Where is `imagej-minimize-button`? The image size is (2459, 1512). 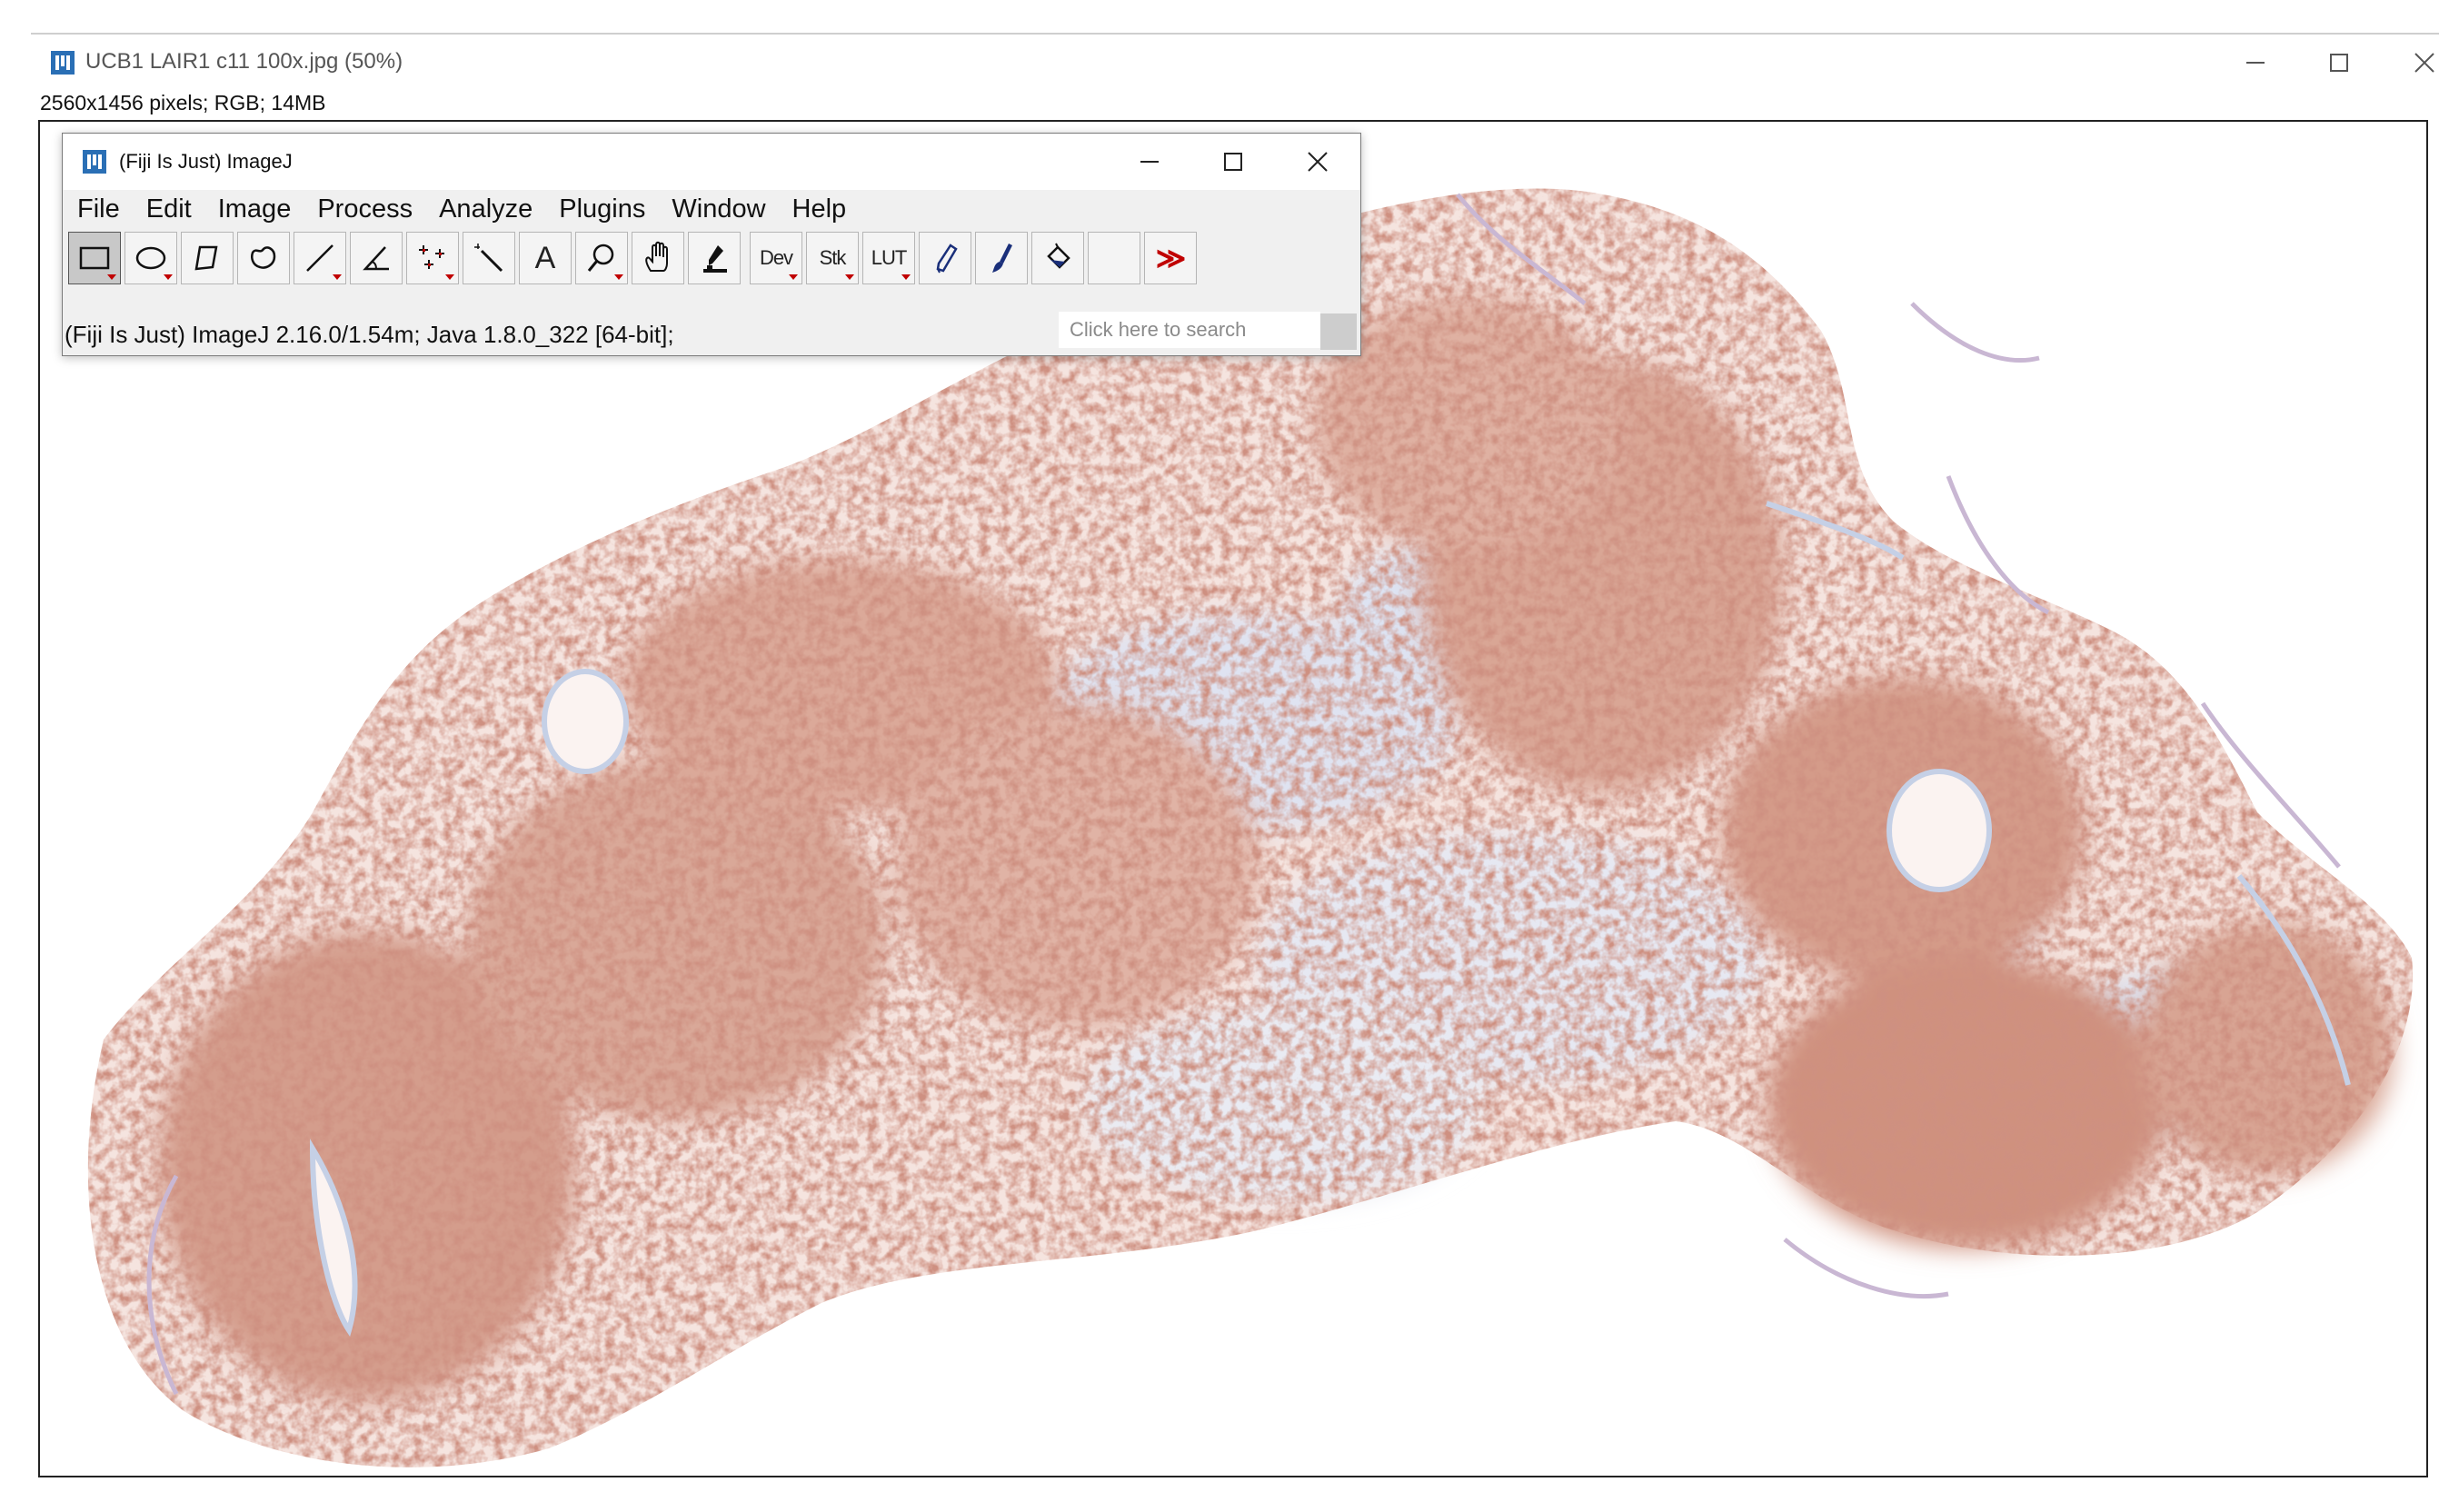
imagej-minimize-button is located at coordinates (1149, 162).